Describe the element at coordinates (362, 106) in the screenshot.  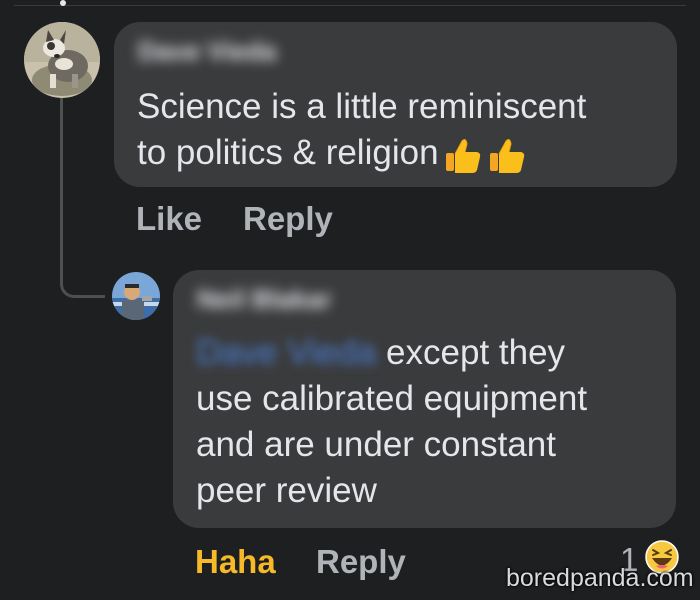
I see `comment-text-line: Science is a little reminiscent` at that location.